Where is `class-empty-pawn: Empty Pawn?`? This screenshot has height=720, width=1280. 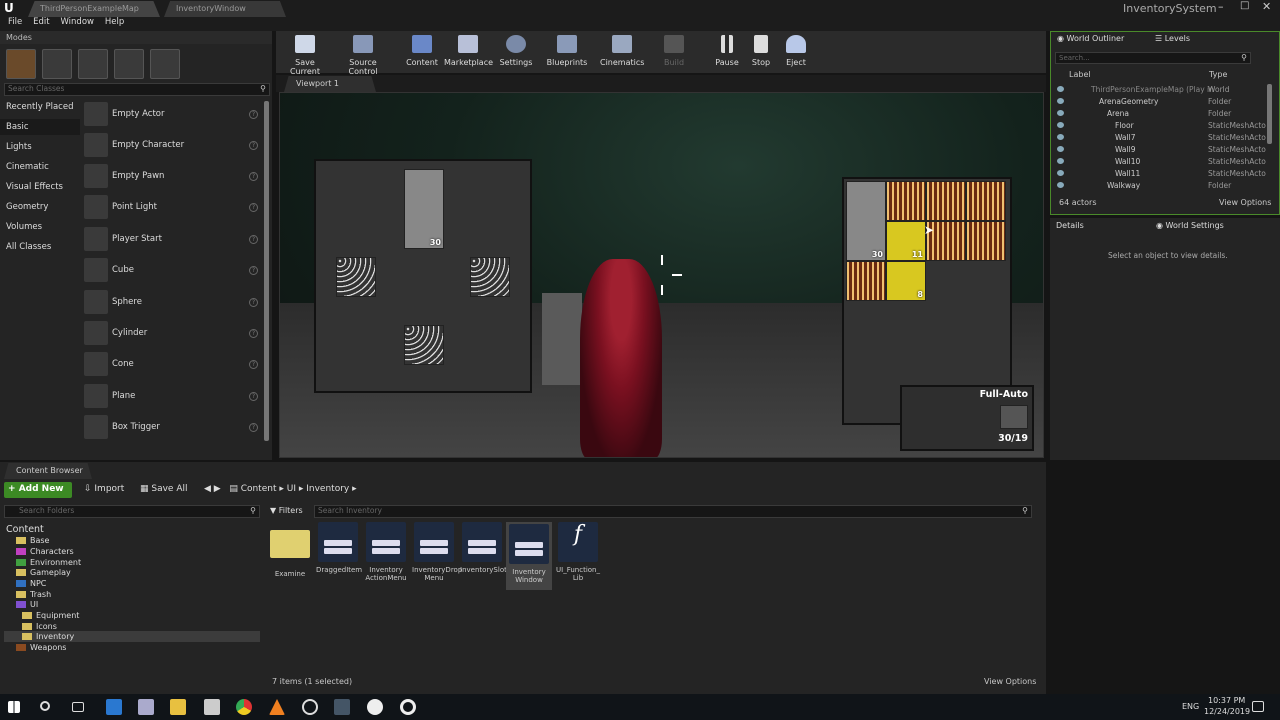 class-empty-pawn: Empty Pawn? is located at coordinates (174, 177).